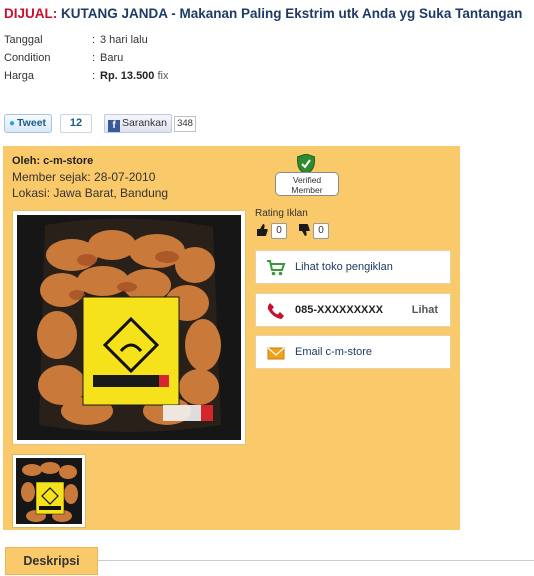 The width and height of the screenshot is (534, 576). I want to click on email-seller-label: Email c-m-store, so click(334, 352).